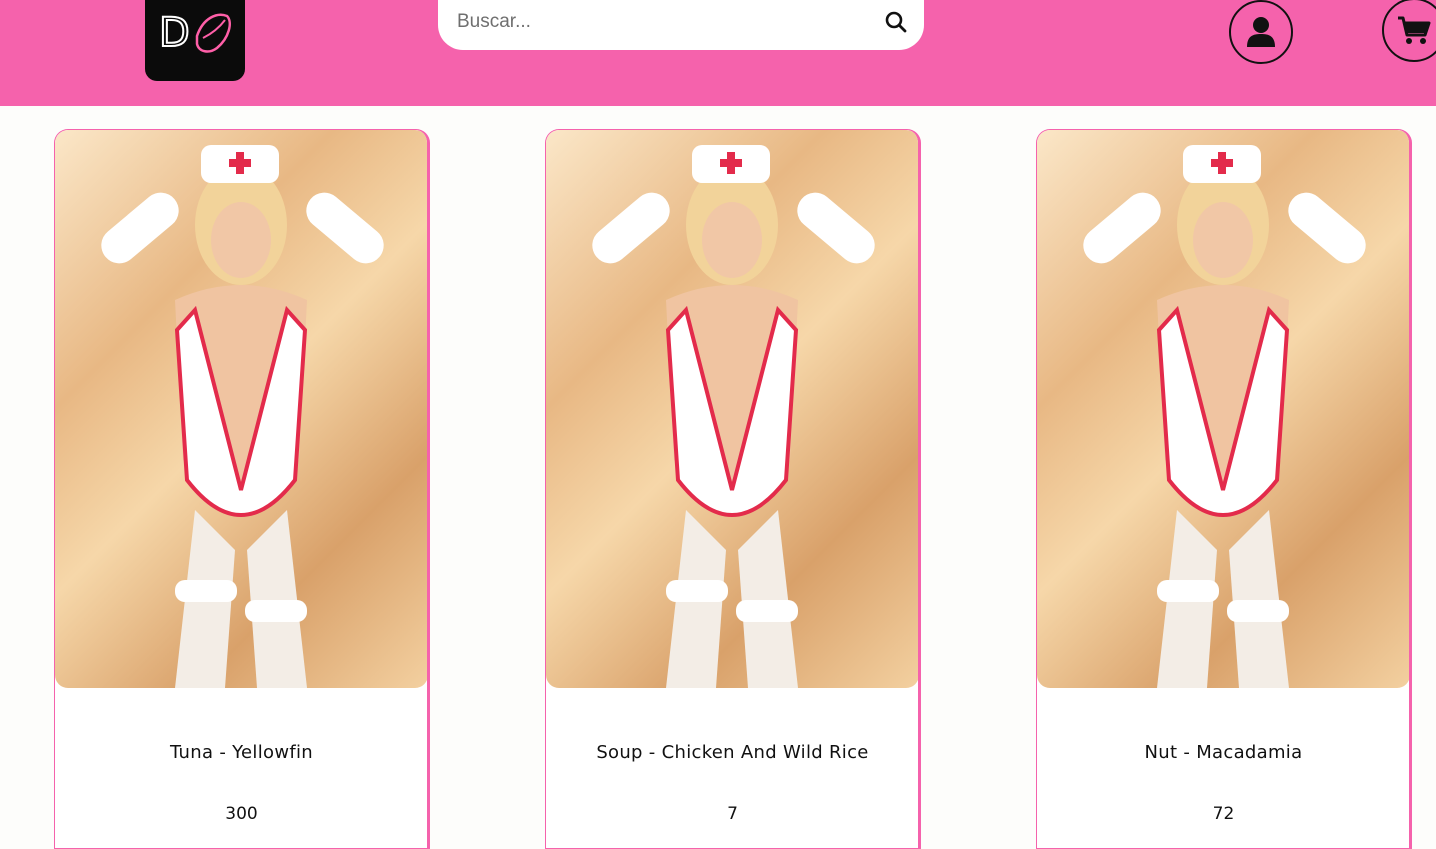 This screenshot has height=849, width=1436. I want to click on product-price: 300, so click(241, 814).